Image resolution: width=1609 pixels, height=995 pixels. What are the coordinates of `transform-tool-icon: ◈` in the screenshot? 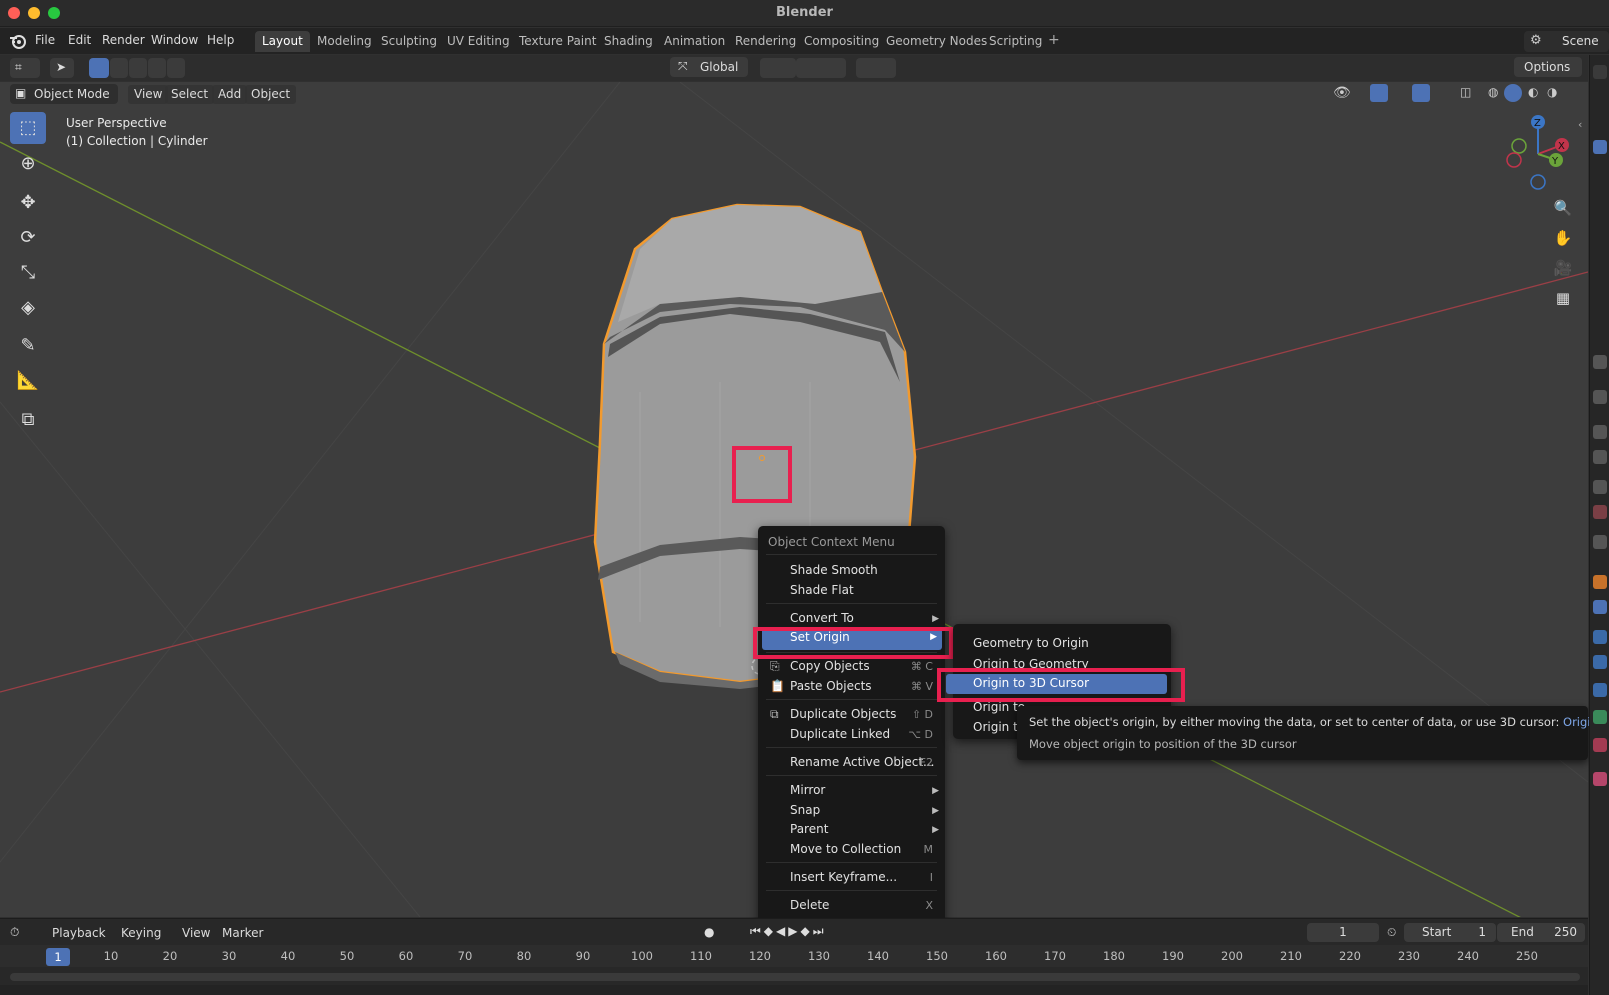 It's located at (28, 308).